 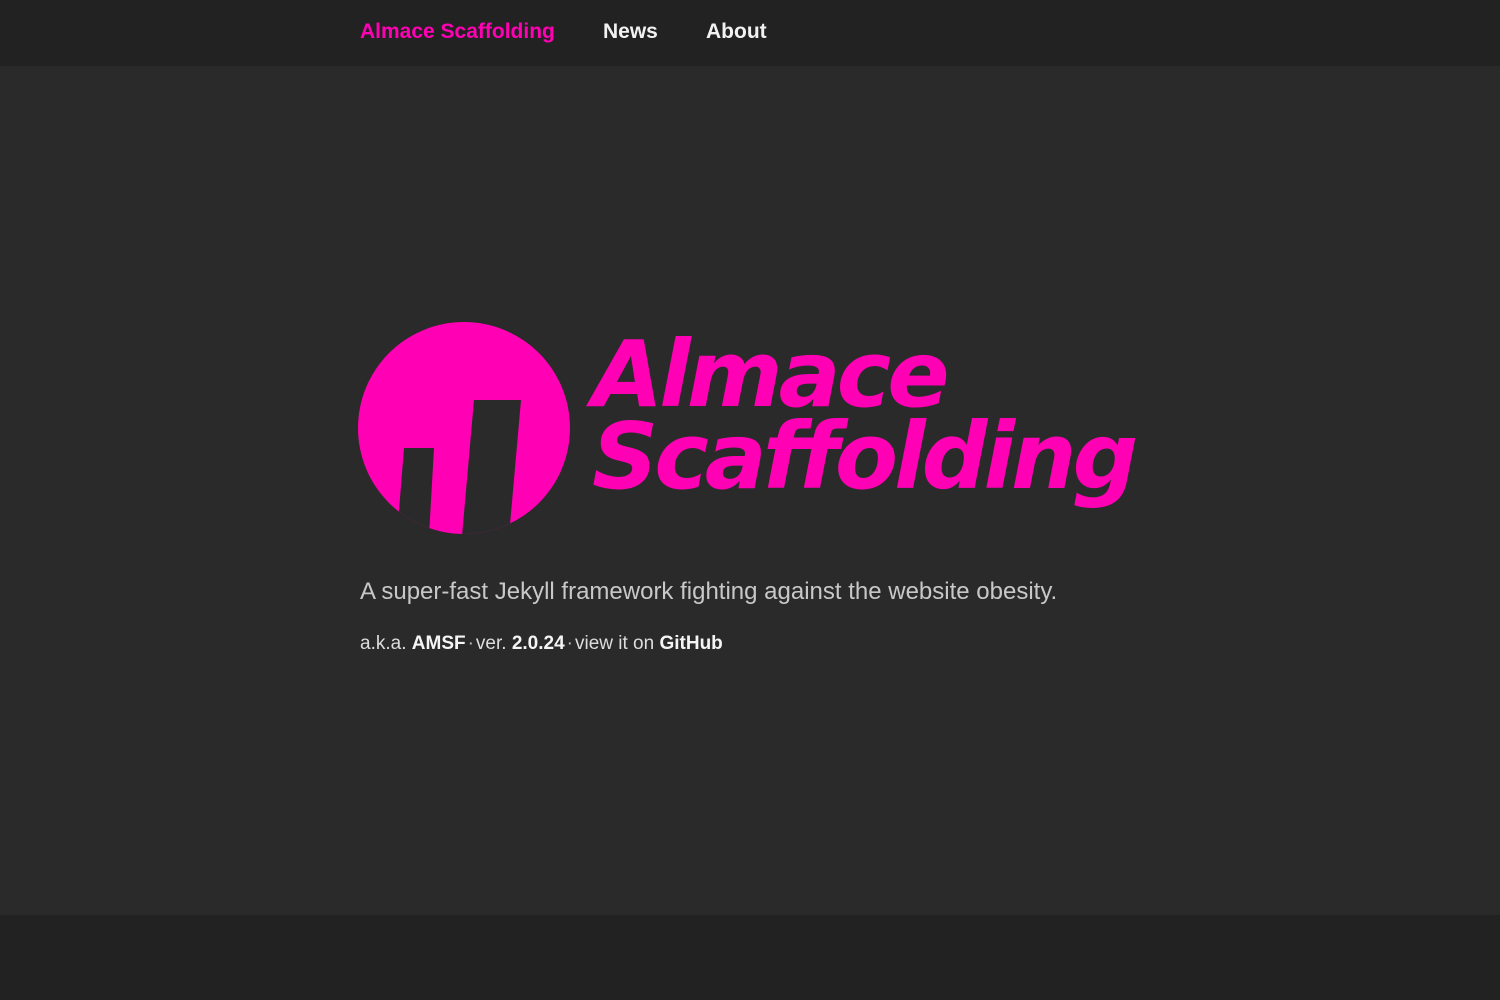 What do you see at coordinates (865, 456) in the screenshot?
I see `logo-wordmark-line-2: Scaffolding` at bounding box center [865, 456].